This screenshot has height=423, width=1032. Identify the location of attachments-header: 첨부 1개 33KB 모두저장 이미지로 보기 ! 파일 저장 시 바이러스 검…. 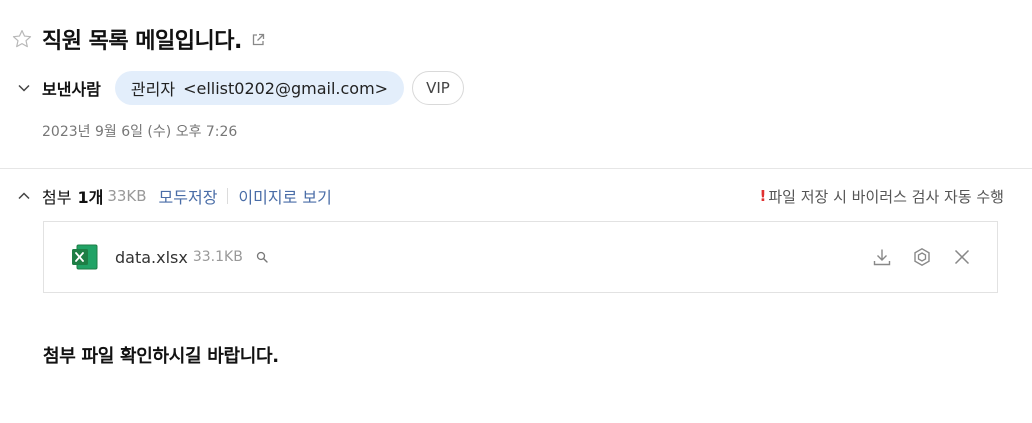
(509, 196).